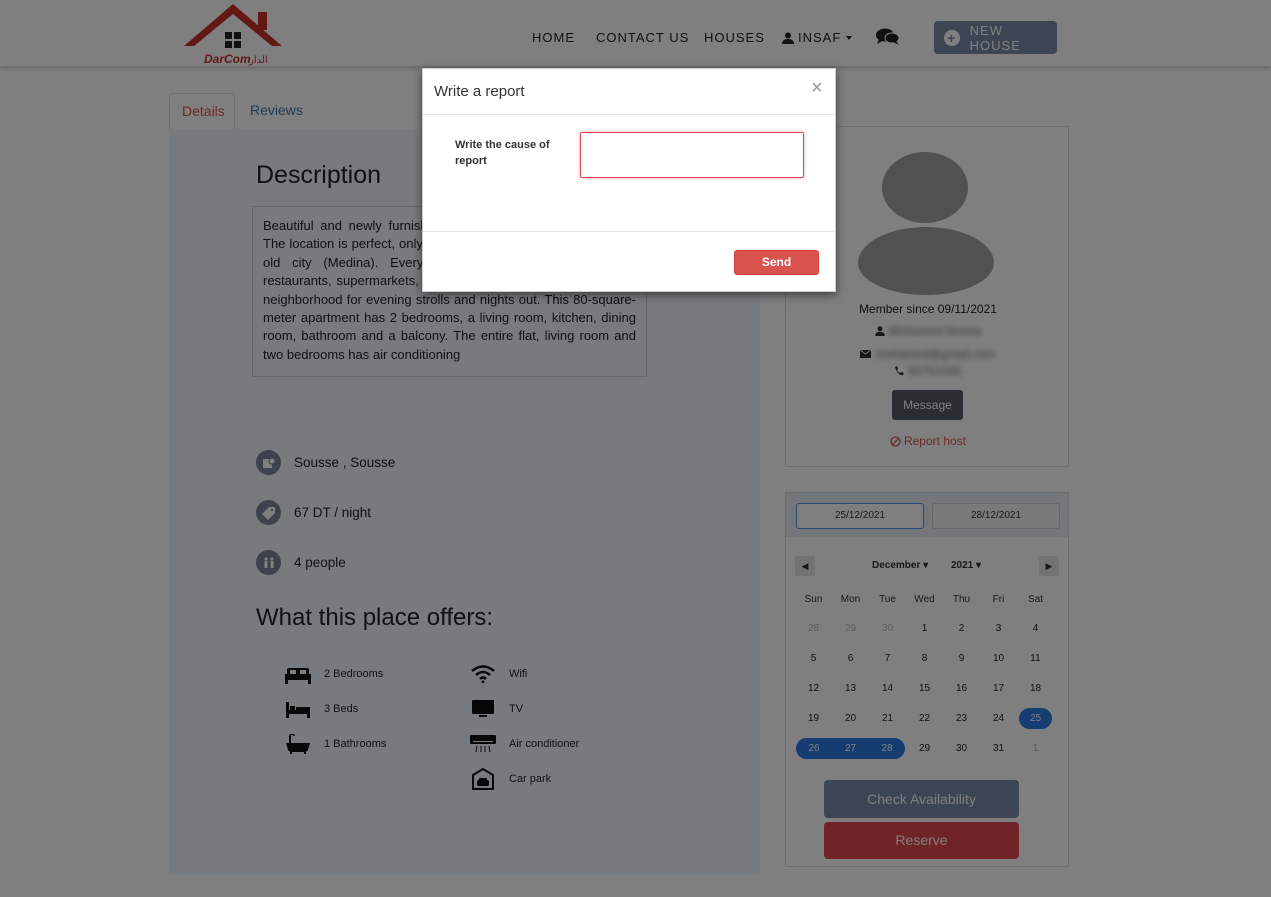 This screenshot has height=897, width=1271. What do you see at coordinates (692, 155) in the screenshot?
I see `report-cause-textarea` at bounding box center [692, 155].